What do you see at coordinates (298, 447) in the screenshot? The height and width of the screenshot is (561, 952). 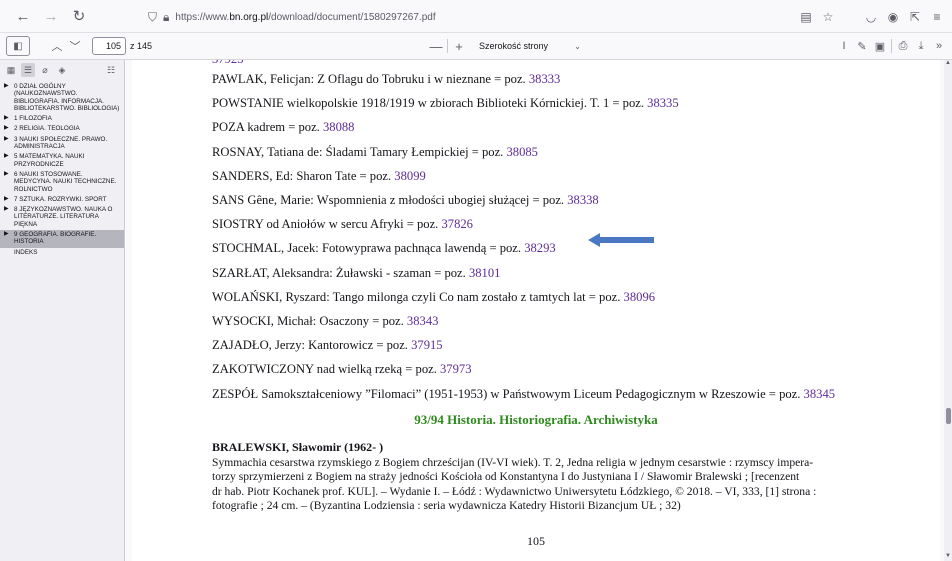 I see `book-author: BRALEWSKI, Sławomir (1962- )` at bounding box center [298, 447].